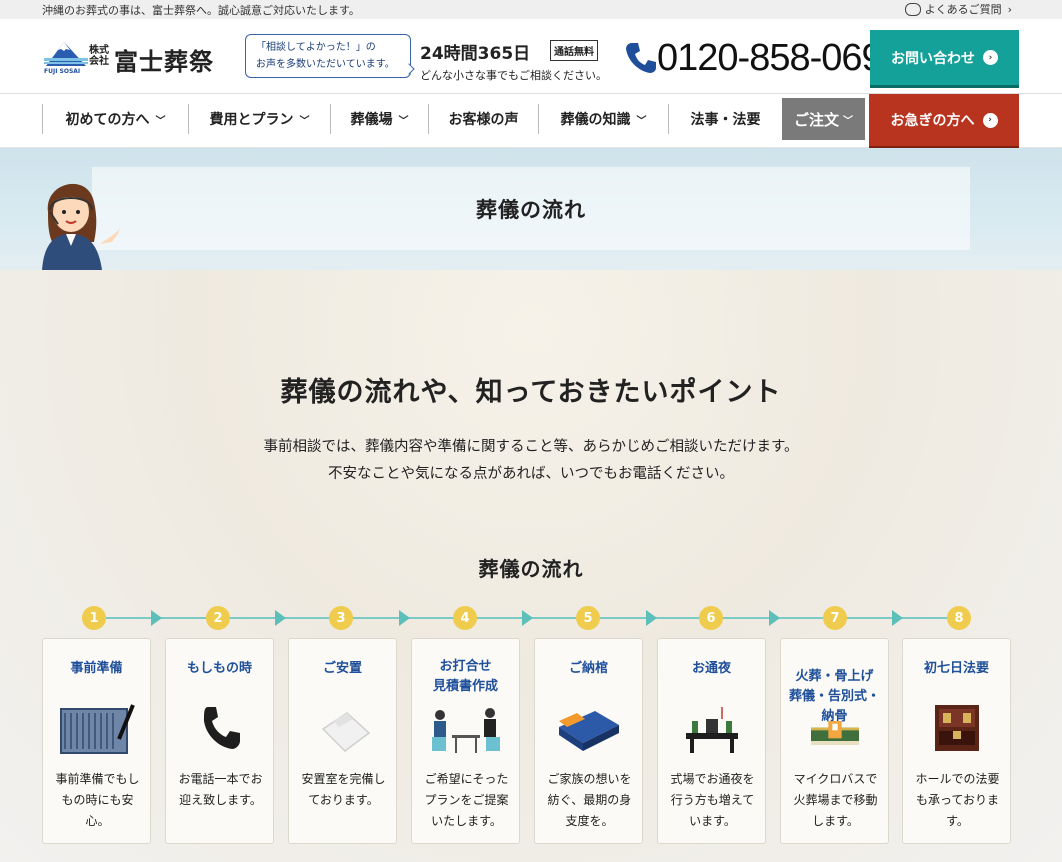 The height and width of the screenshot is (862, 1062). I want to click on step-number-badge: 8, so click(959, 618).